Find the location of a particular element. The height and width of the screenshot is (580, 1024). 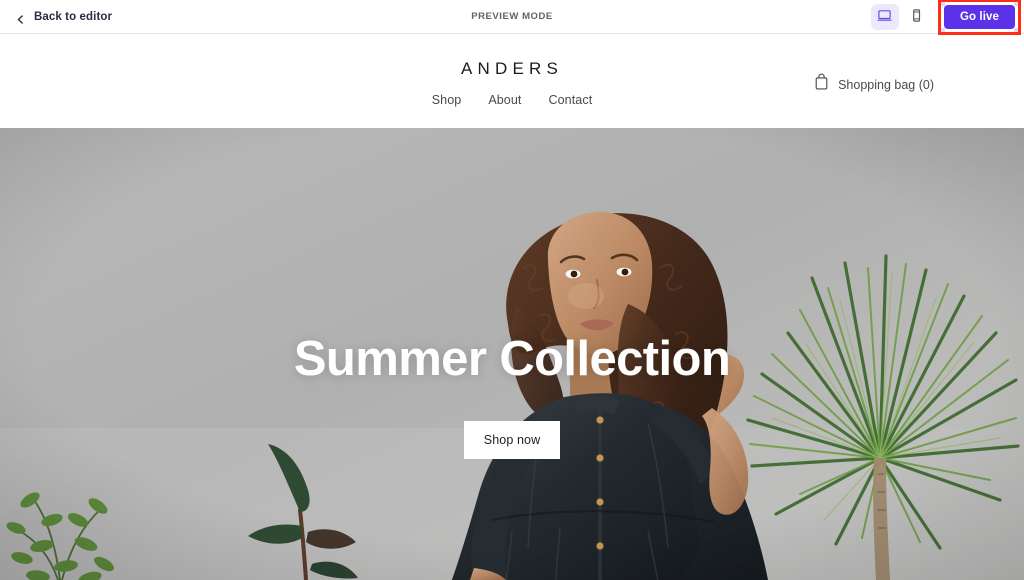

mobile-phone-icon is located at coordinates (916, 17).